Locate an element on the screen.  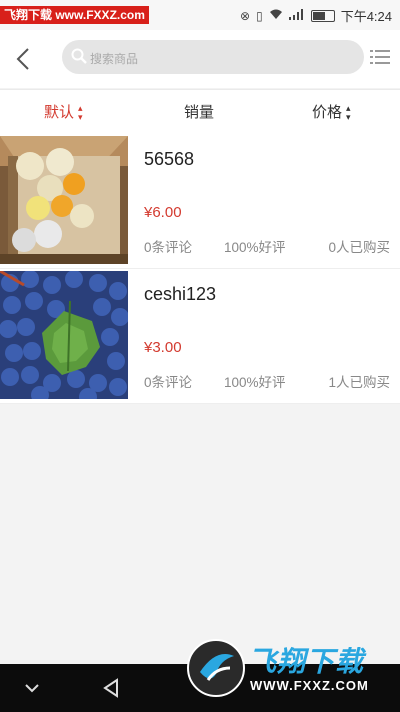
product-image-oranges is located at coordinates (64, 200).